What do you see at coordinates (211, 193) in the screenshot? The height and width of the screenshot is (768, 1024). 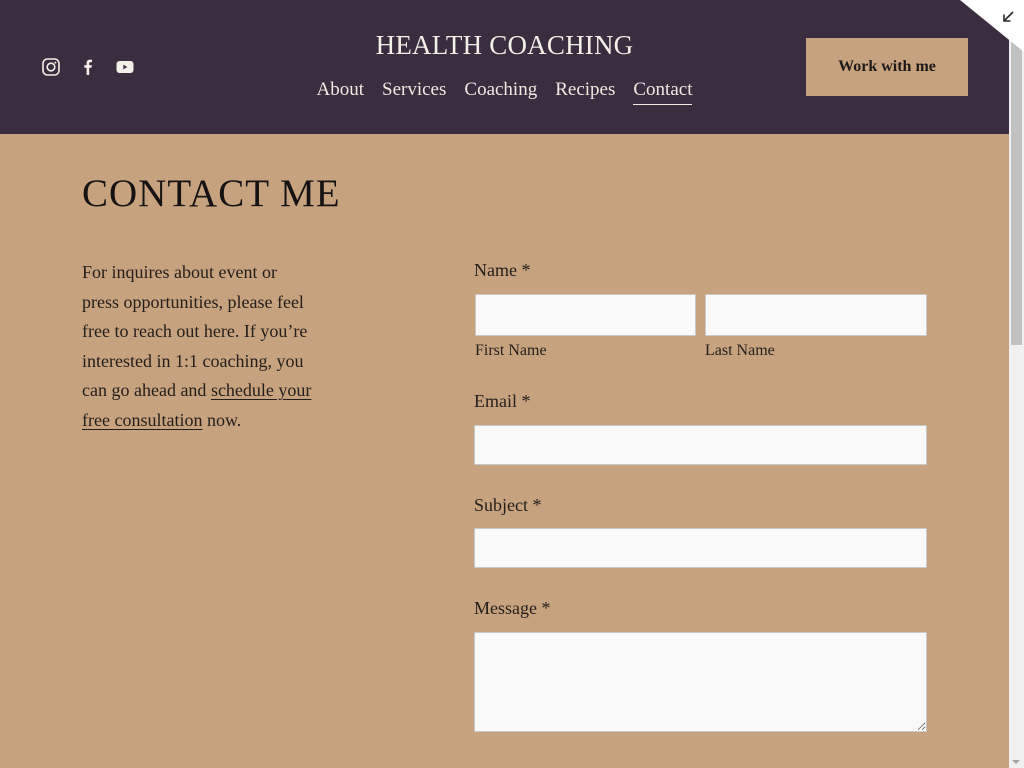 I see `page-title: CONTACT ME` at bounding box center [211, 193].